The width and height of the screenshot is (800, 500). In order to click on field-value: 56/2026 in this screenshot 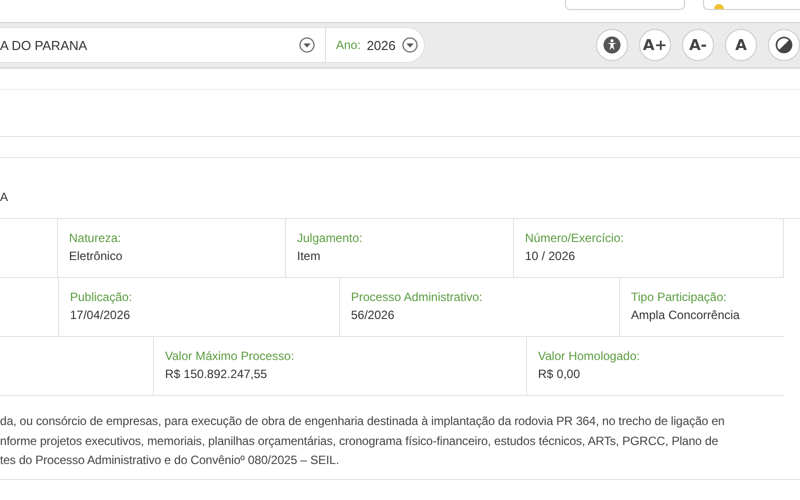, I will do `click(373, 315)`.